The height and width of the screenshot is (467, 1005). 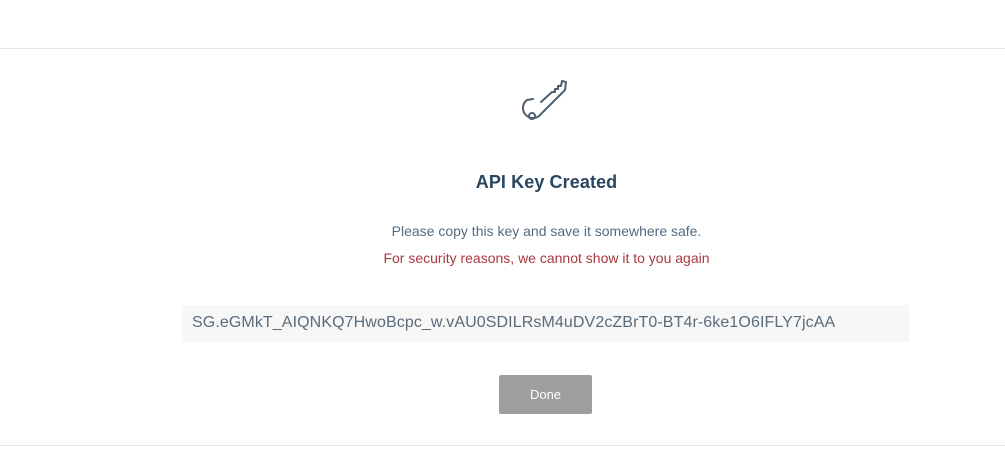 What do you see at coordinates (546, 182) in the screenshot?
I see `modal-title: API Key Created` at bounding box center [546, 182].